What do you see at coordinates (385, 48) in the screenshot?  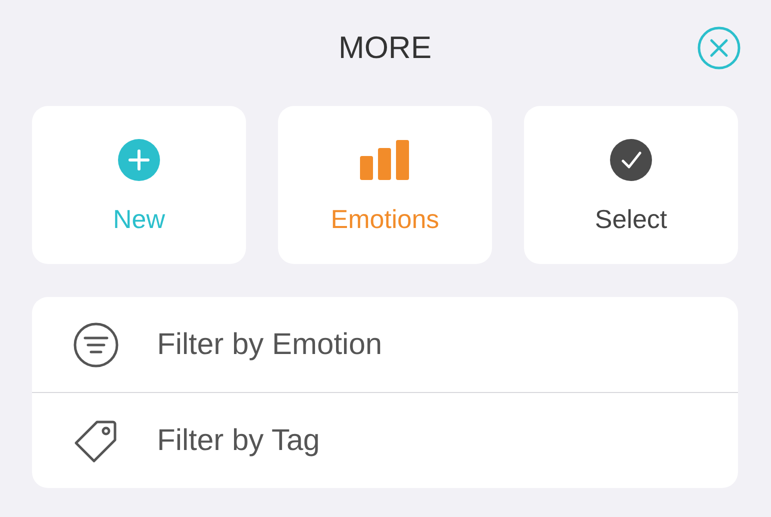 I see `title: MORE` at bounding box center [385, 48].